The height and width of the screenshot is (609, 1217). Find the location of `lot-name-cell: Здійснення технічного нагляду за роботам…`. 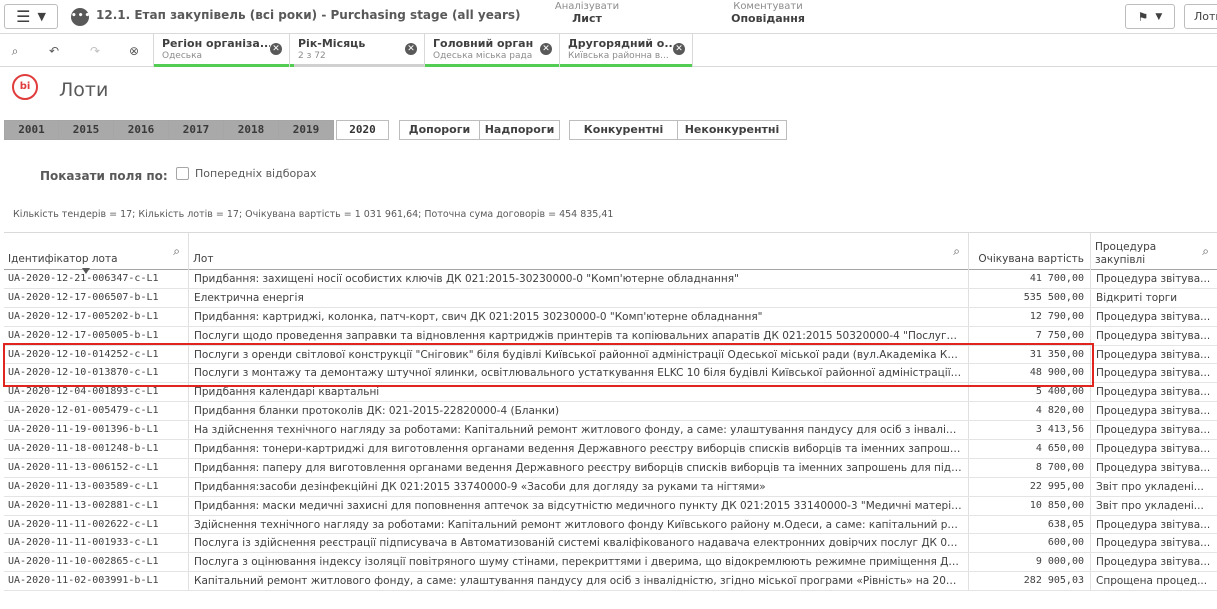

lot-name-cell: Здійснення технічного нагляду за роботам… is located at coordinates (579, 524).